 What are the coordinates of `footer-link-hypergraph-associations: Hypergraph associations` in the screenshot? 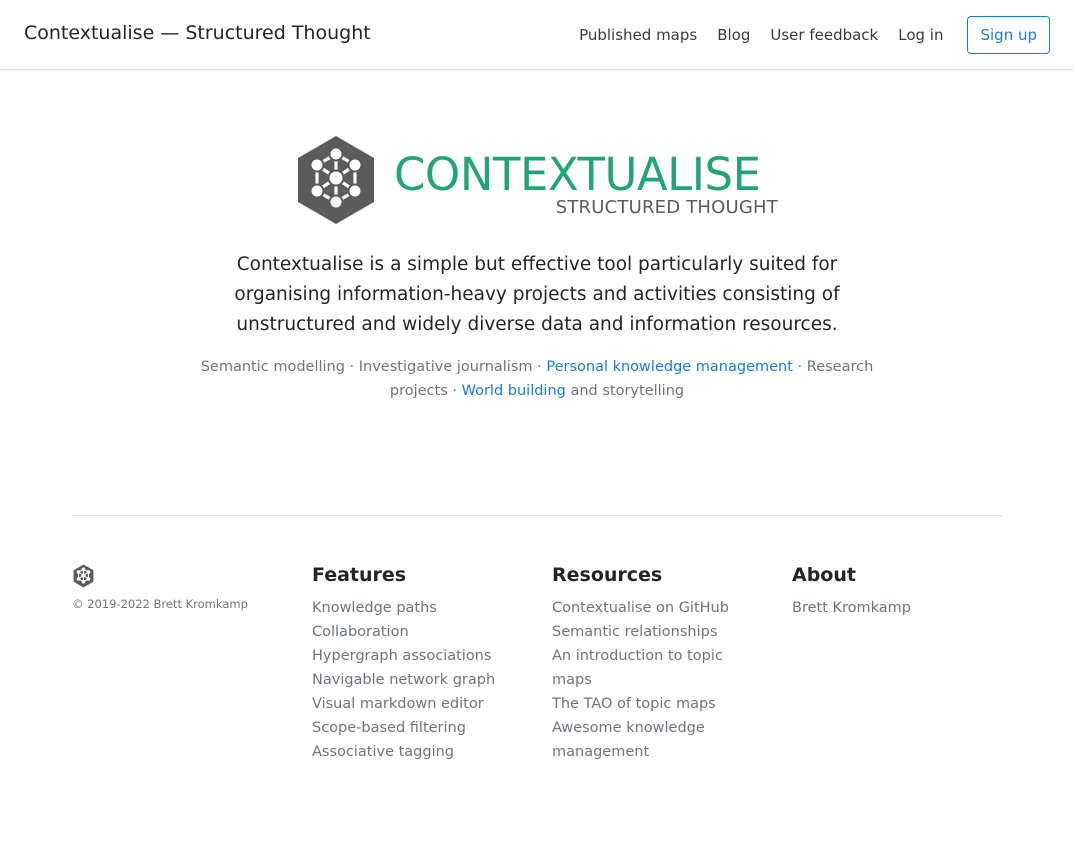 It's located at (401, 656).